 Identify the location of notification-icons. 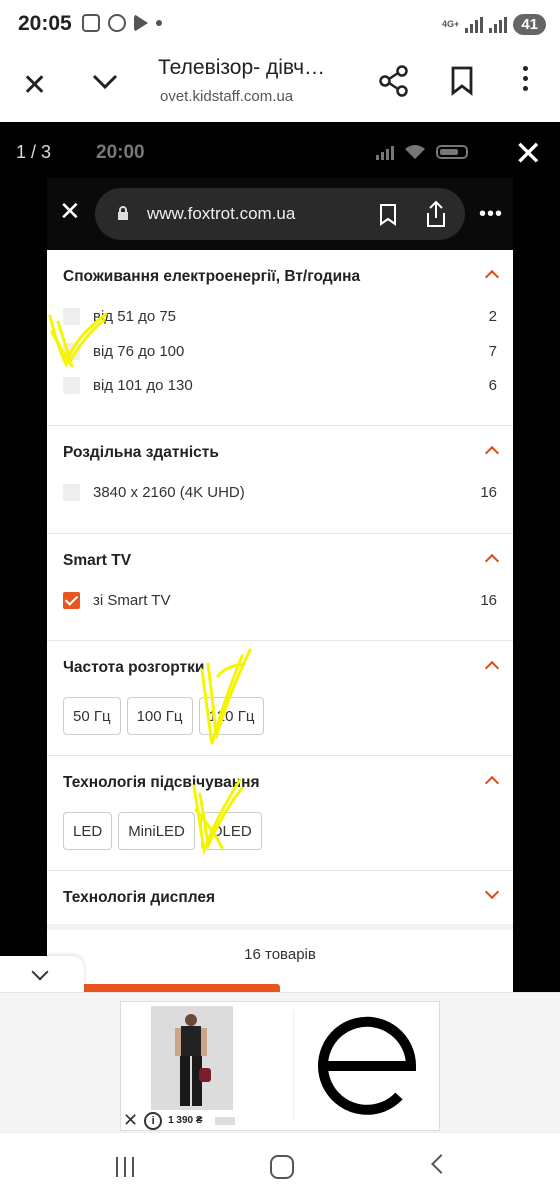
(122, 23).